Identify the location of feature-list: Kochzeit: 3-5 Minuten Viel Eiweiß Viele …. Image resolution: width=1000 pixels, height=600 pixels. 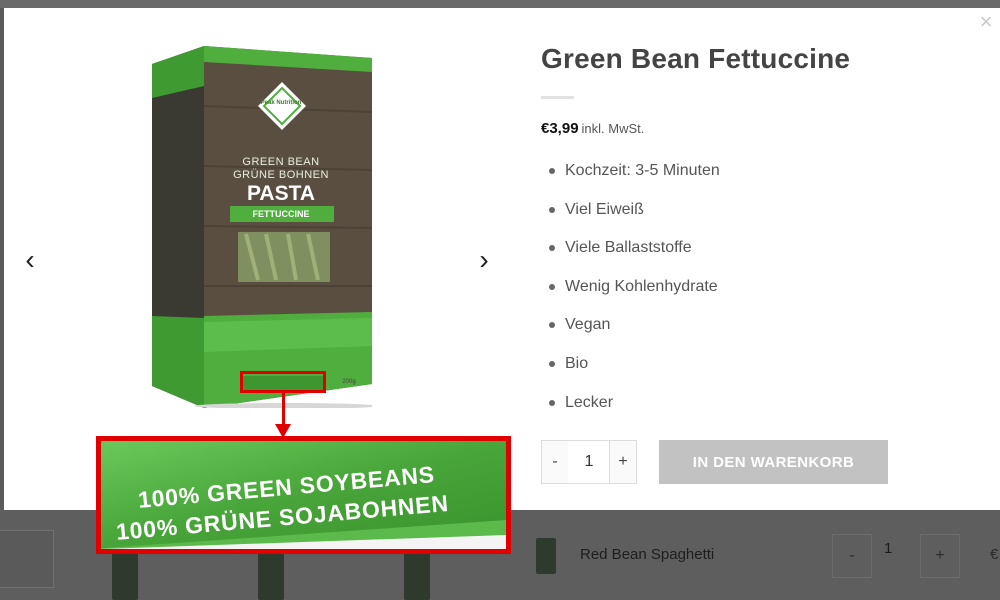
(634, 295).